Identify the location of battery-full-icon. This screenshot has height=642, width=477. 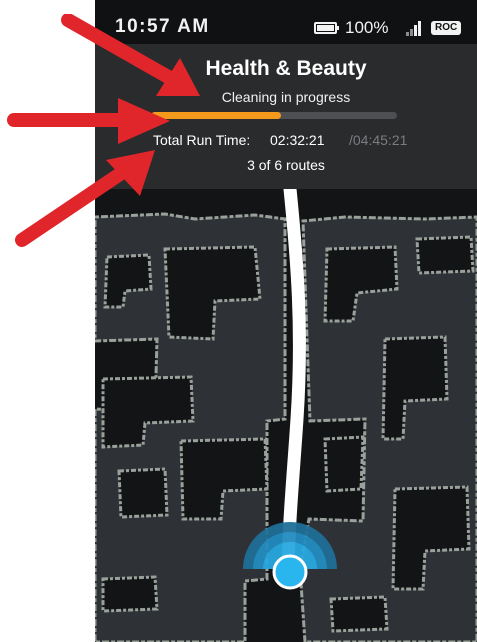
(326, 28).